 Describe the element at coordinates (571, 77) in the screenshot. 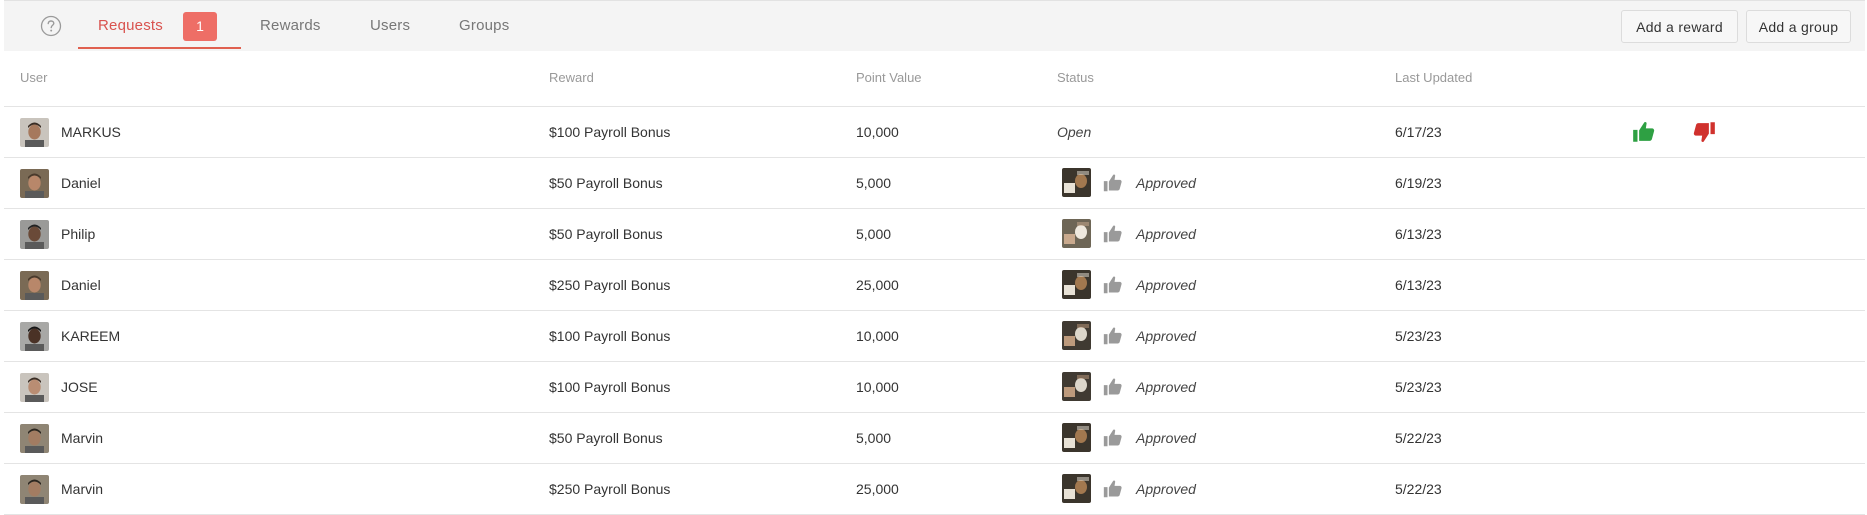

I see `column-header-reward: Reward` at that location.